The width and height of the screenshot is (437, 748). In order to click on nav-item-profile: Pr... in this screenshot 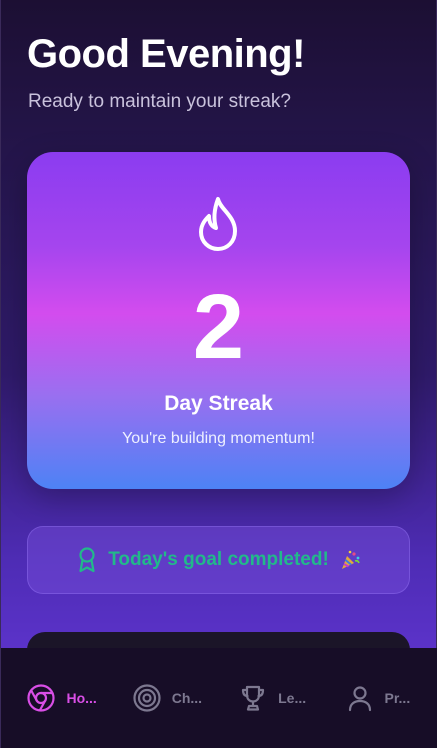, I will do `click(377, 698)`.